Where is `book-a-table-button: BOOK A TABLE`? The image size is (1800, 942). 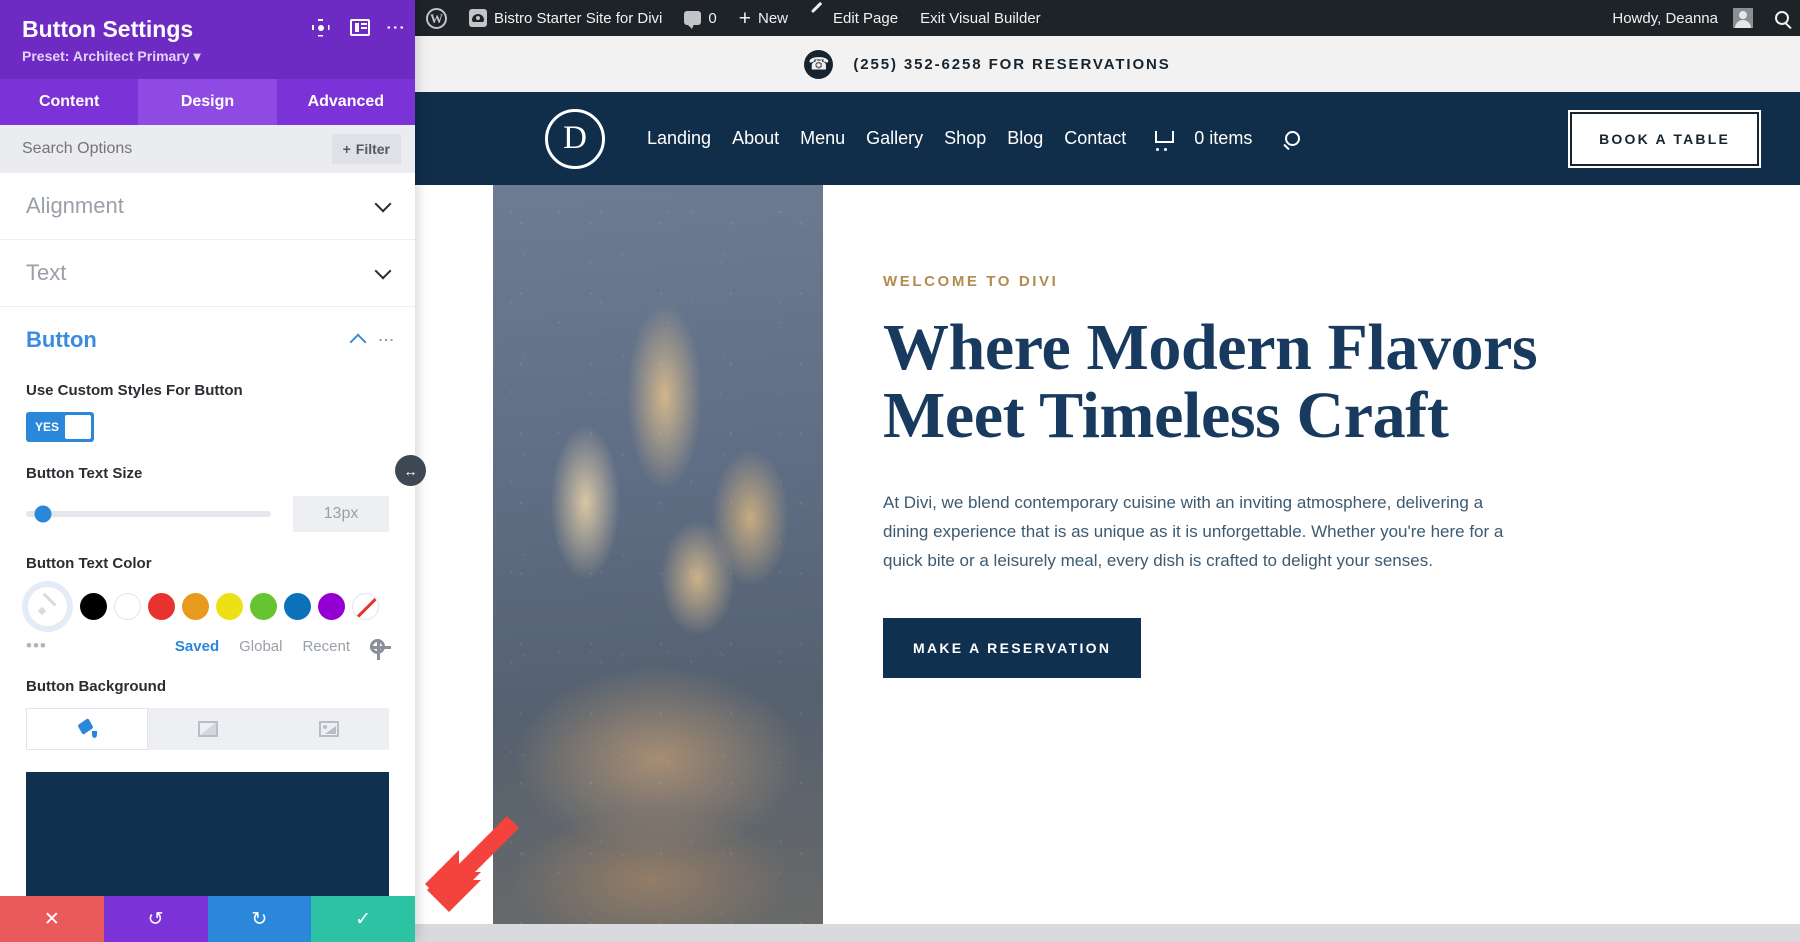 book-a-table-button: BOOK A TABLE is located at coordinates (1664, 138).